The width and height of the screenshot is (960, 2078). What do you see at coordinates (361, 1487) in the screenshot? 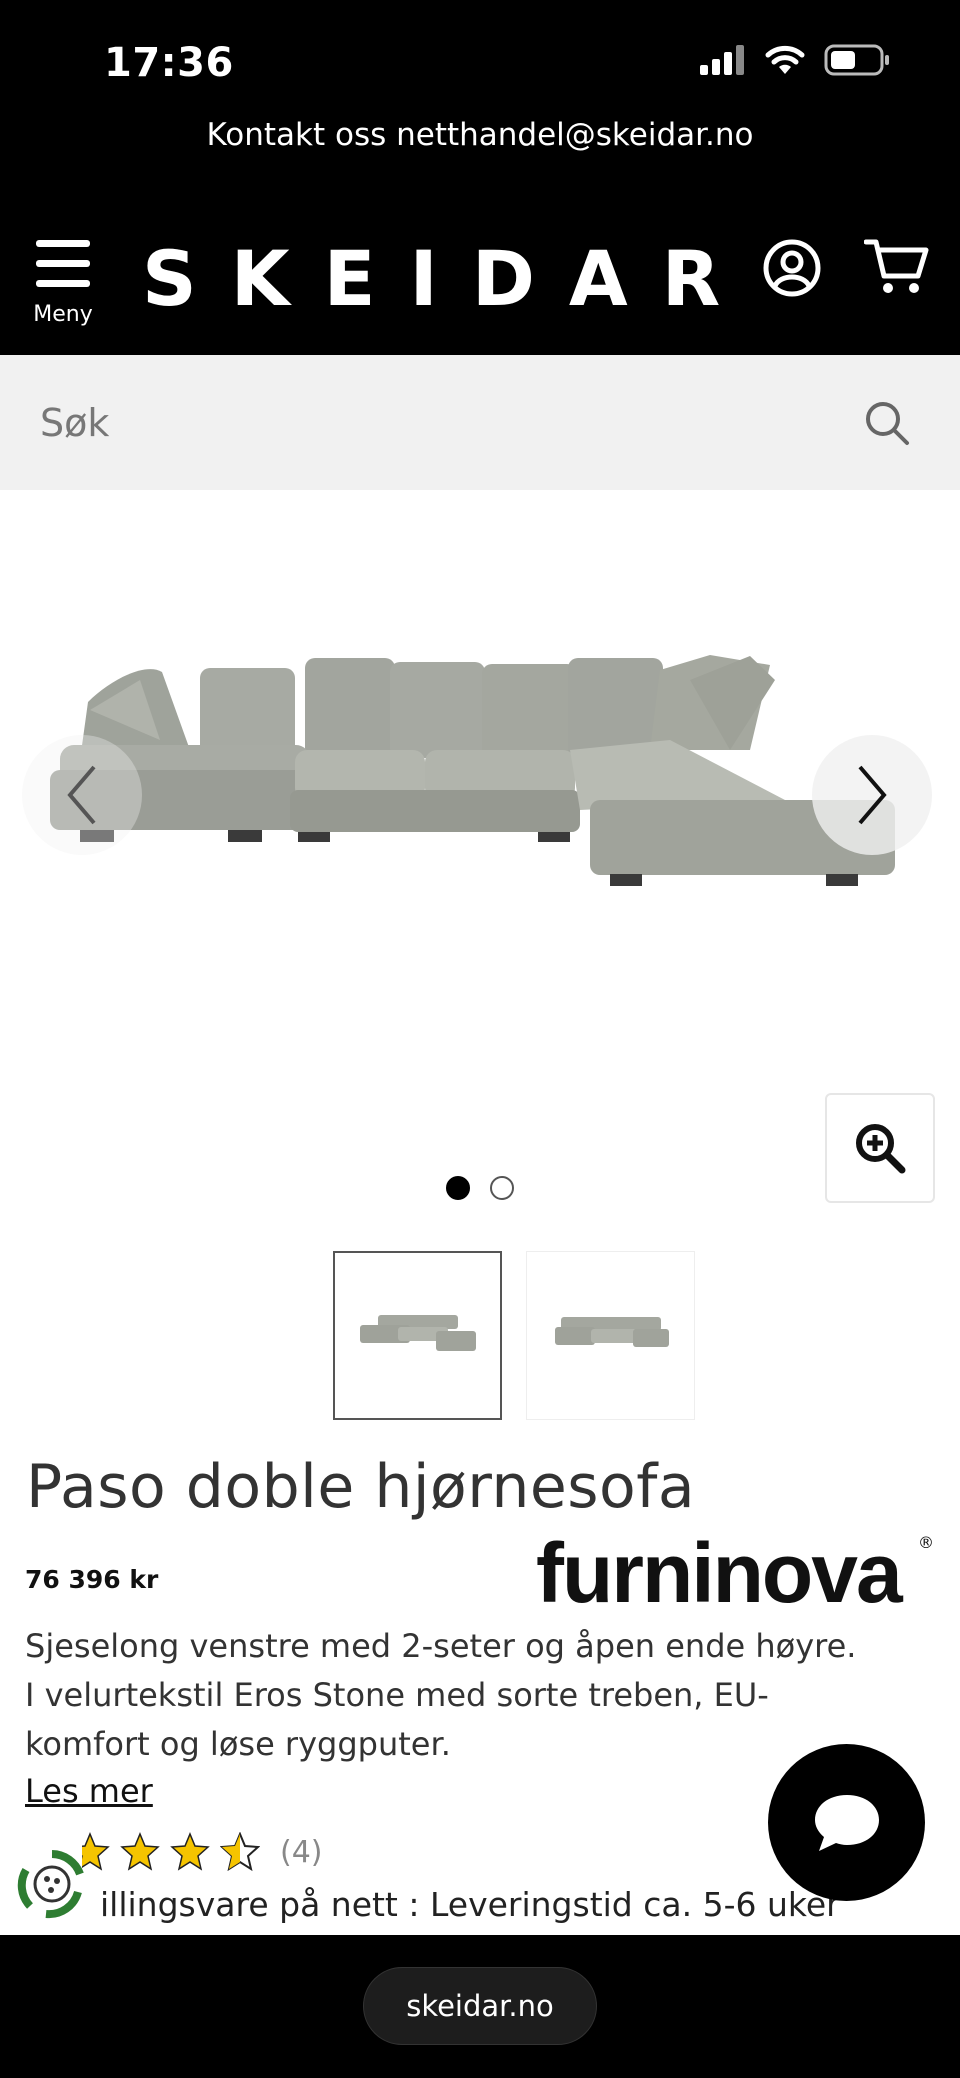
I see `product-title: Paso doble hjørnesofa` at bounding box center [361, 1487].